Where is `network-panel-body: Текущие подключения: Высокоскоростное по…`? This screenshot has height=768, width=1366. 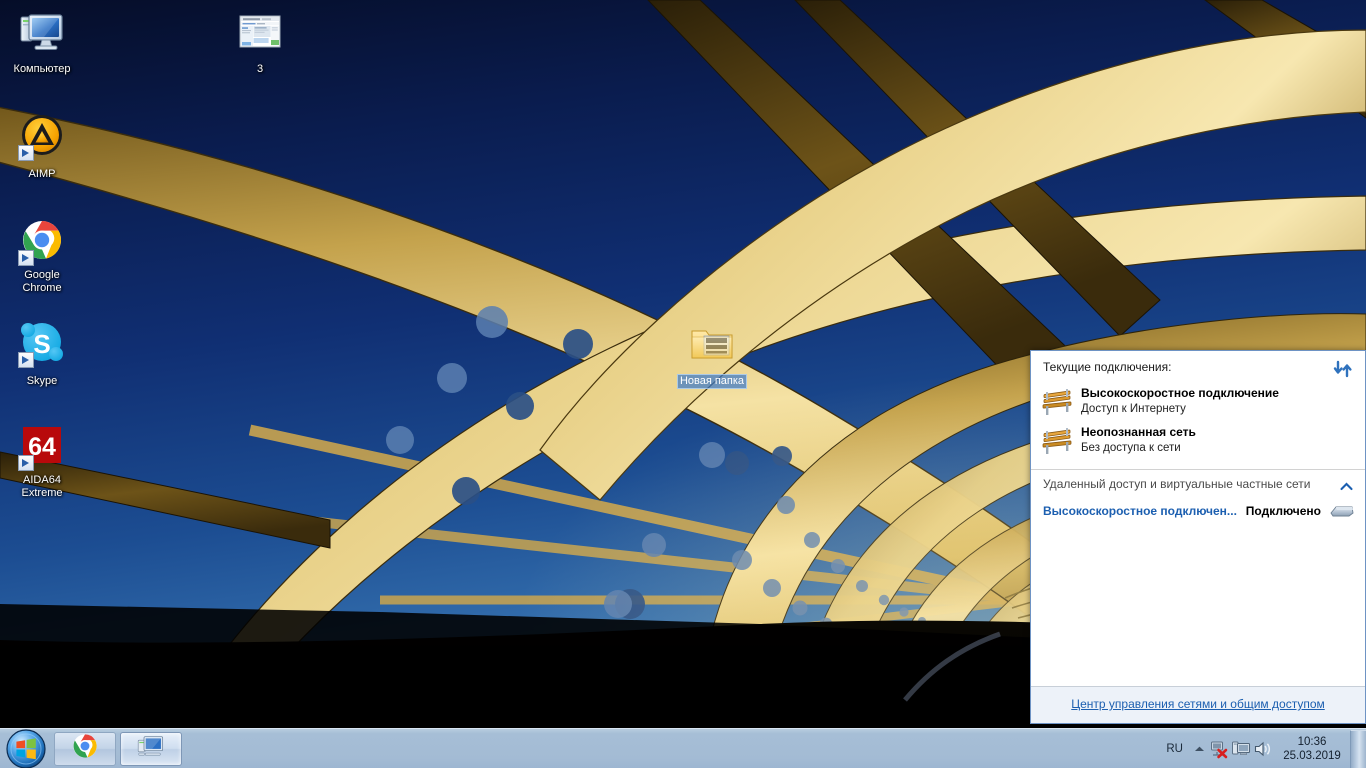 network-panel-body: Текущие подключения: Высокоскоростное по… is located at coordinates (1198, 518).